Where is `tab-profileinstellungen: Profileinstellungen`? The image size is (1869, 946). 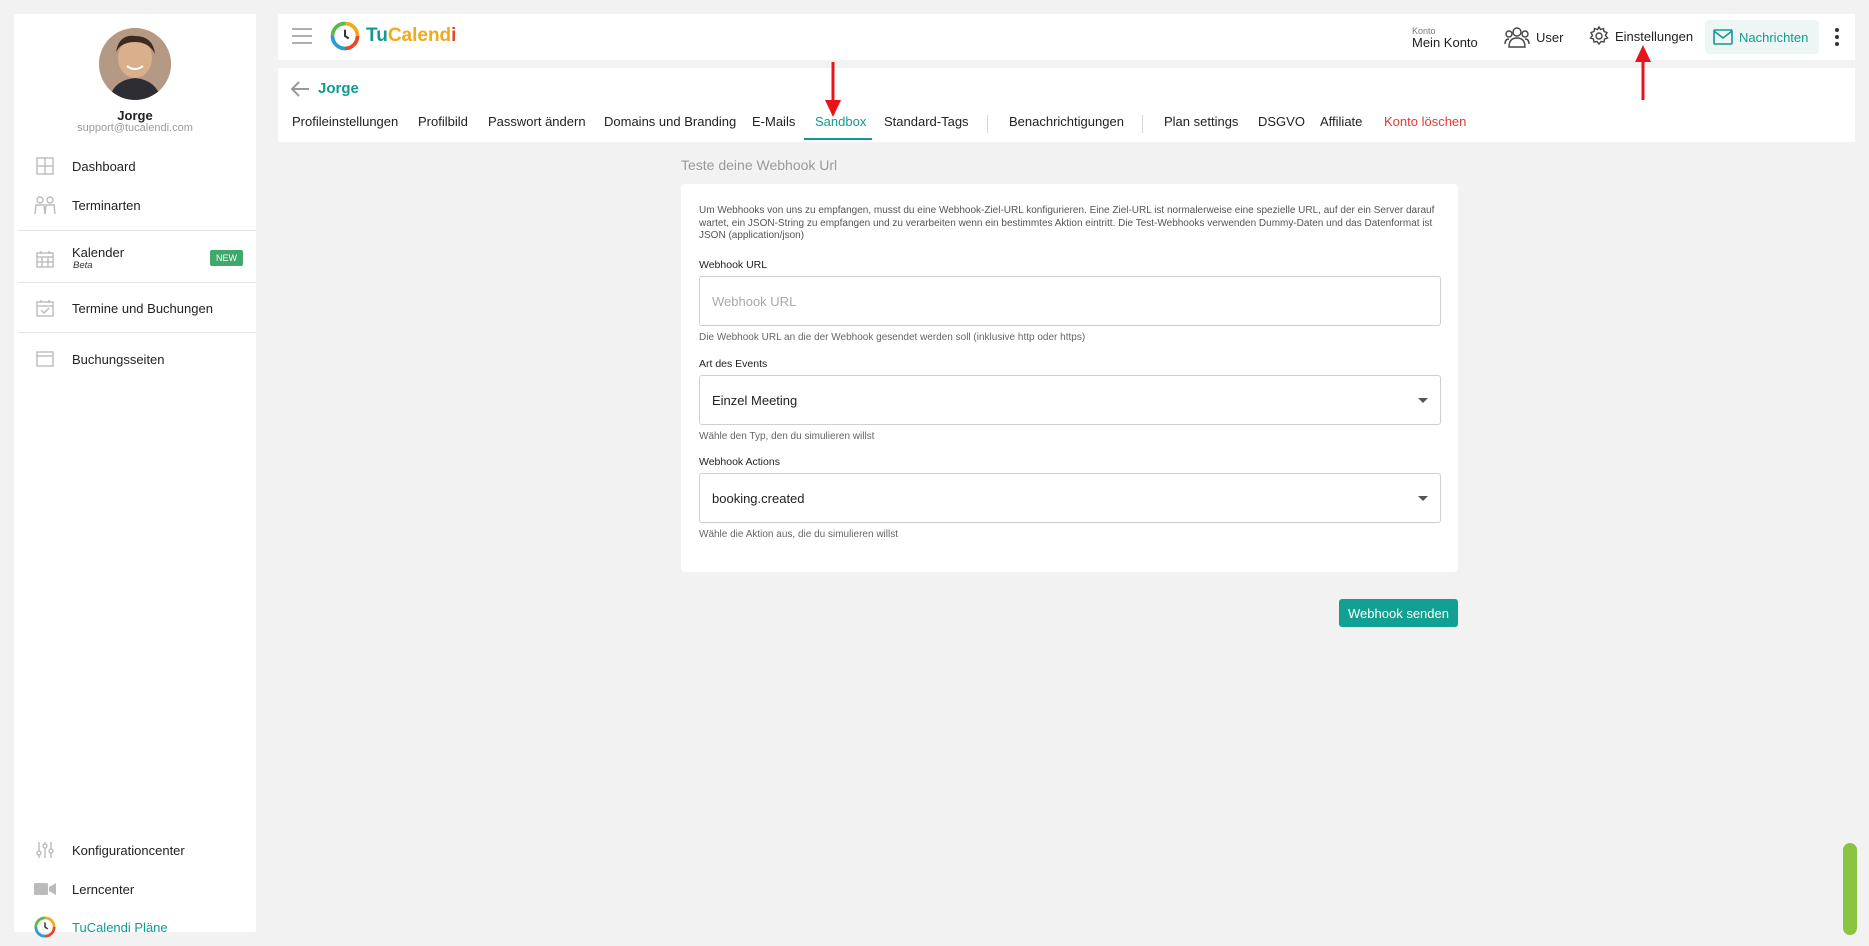 tab-profileinstellungen: Profileinstellungen is located at coordinates (345, 121).